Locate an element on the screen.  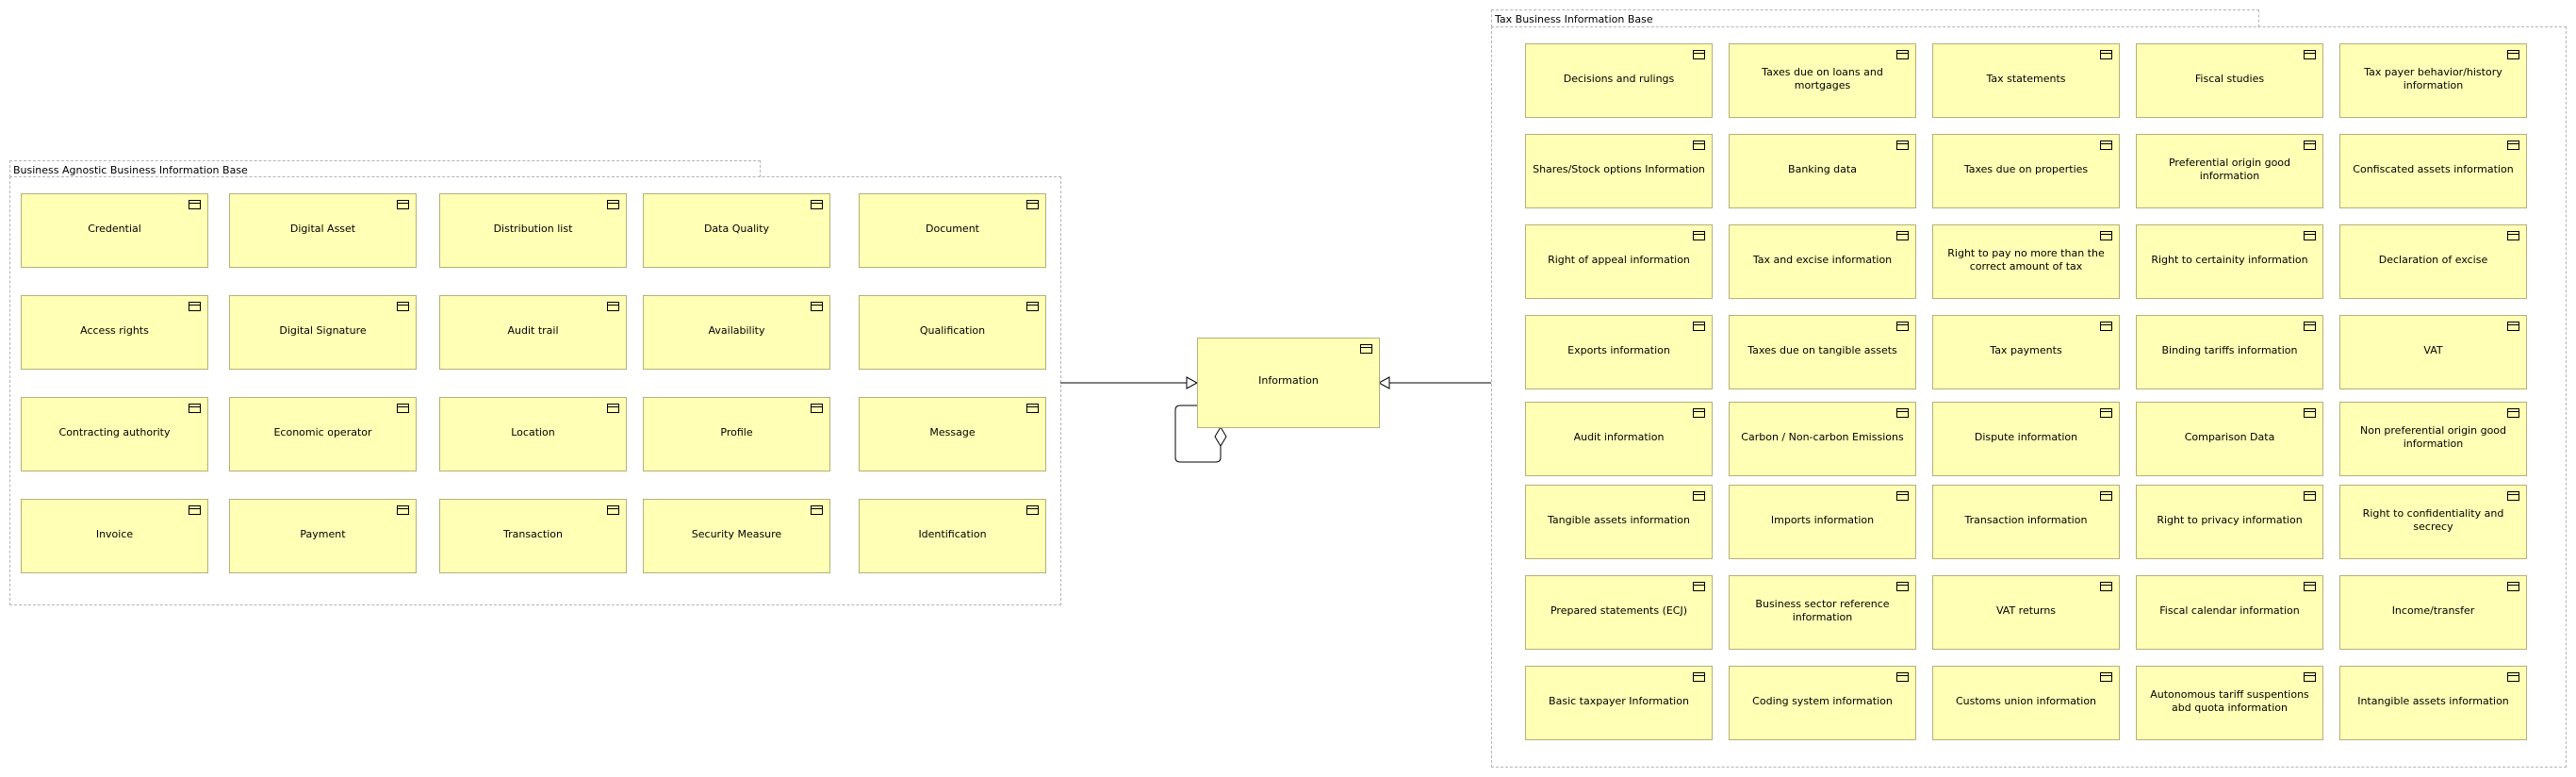
specialization-right-connector is located at coordinates (1434, 382).